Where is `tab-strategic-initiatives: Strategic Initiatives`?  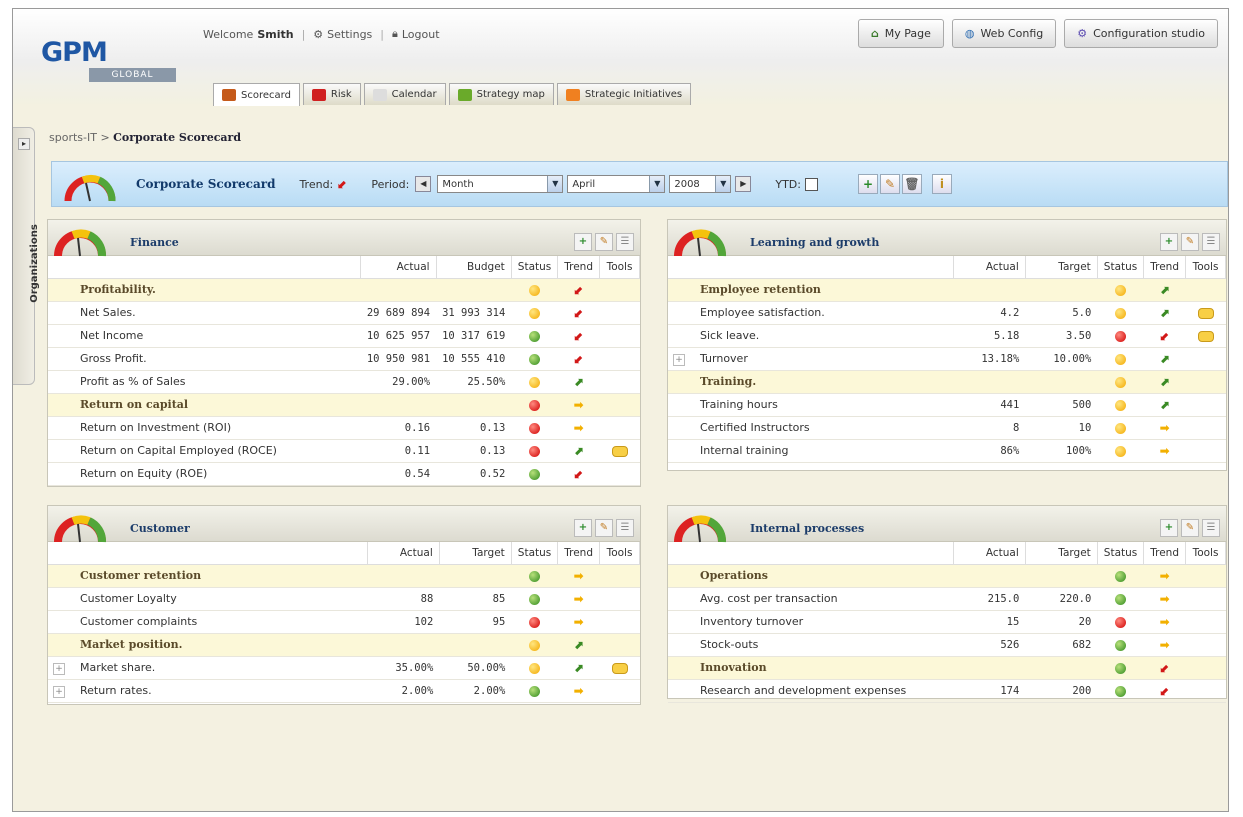 tab-strategic-initiatives: Strategic Initiatives is located at coordinates (624, 94).